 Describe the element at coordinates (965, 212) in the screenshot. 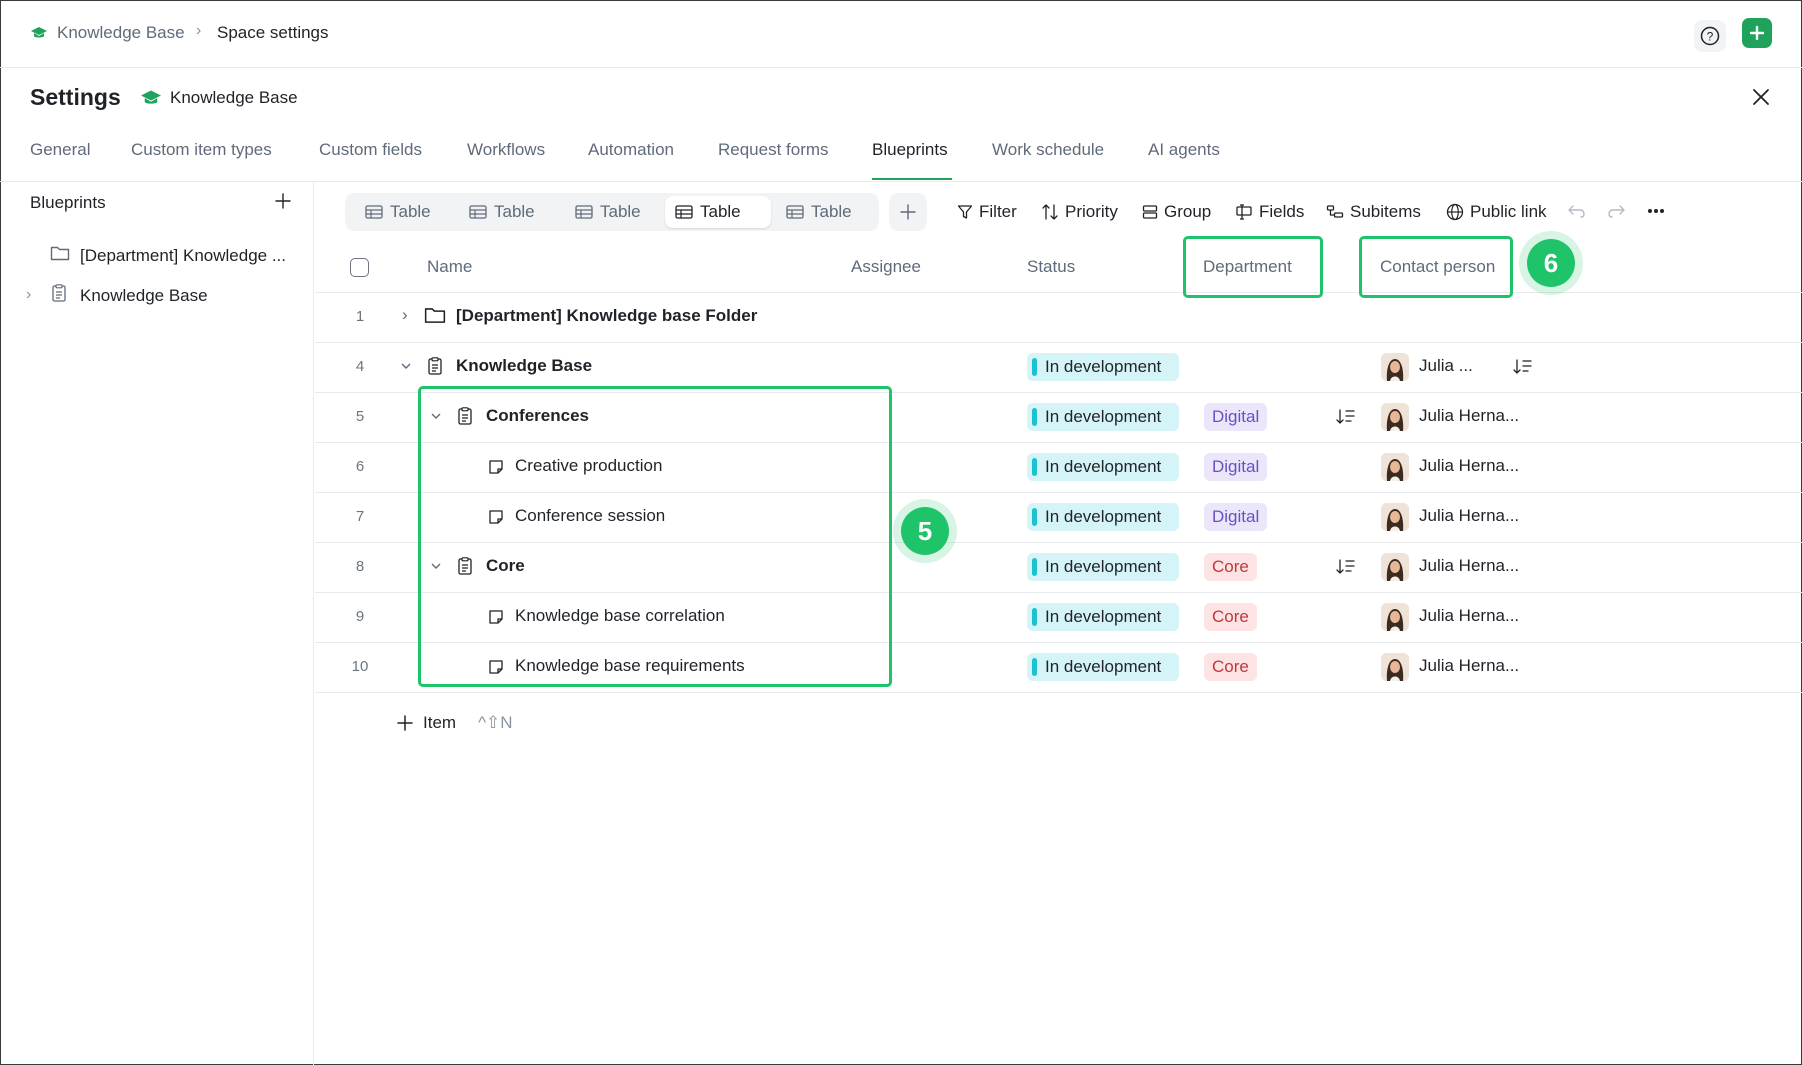

I see `filter-icon` at that location.